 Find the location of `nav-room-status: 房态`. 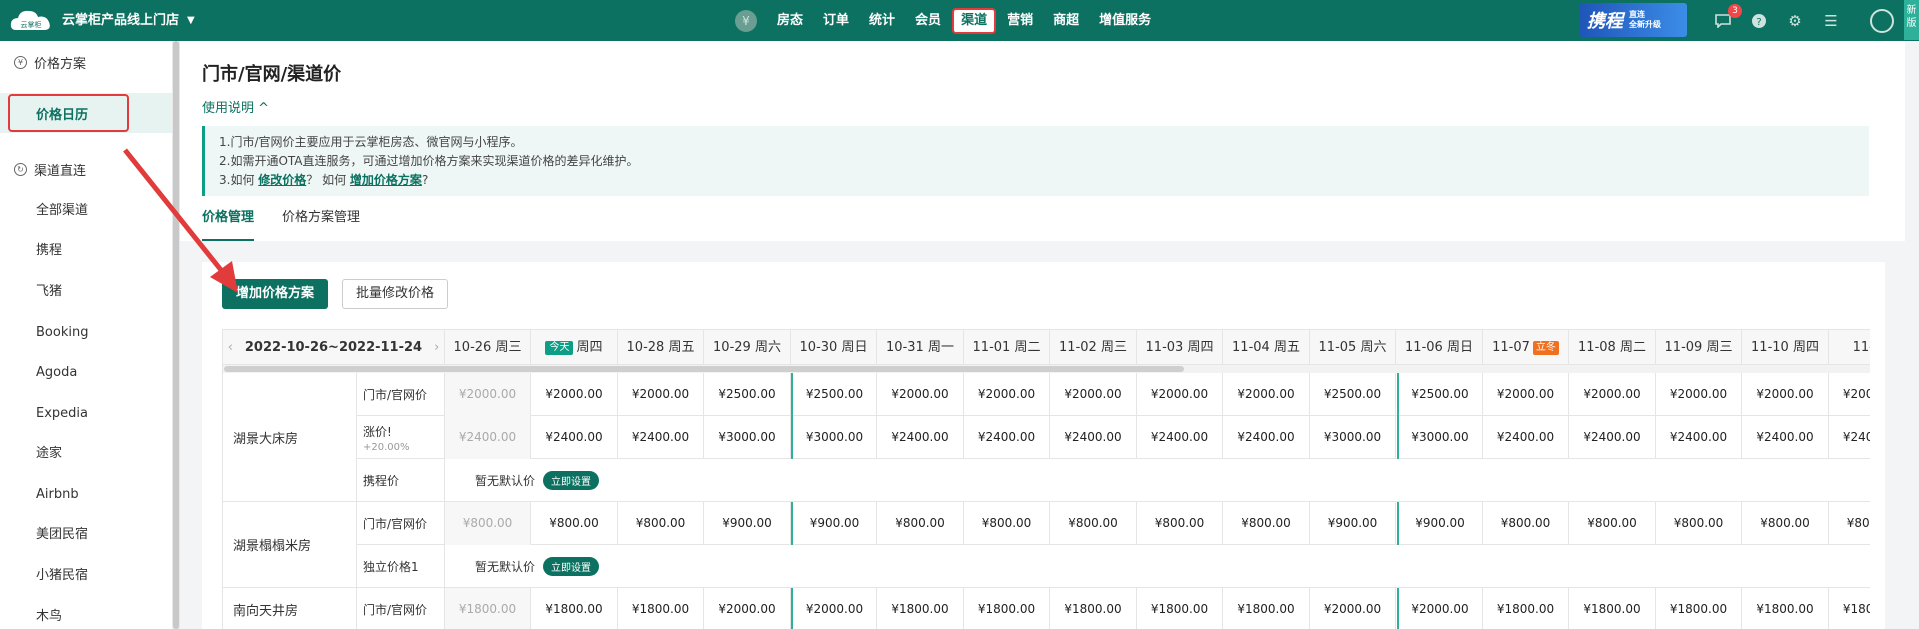

nav-room-status: 房态 is located at coordinates (790, 21).